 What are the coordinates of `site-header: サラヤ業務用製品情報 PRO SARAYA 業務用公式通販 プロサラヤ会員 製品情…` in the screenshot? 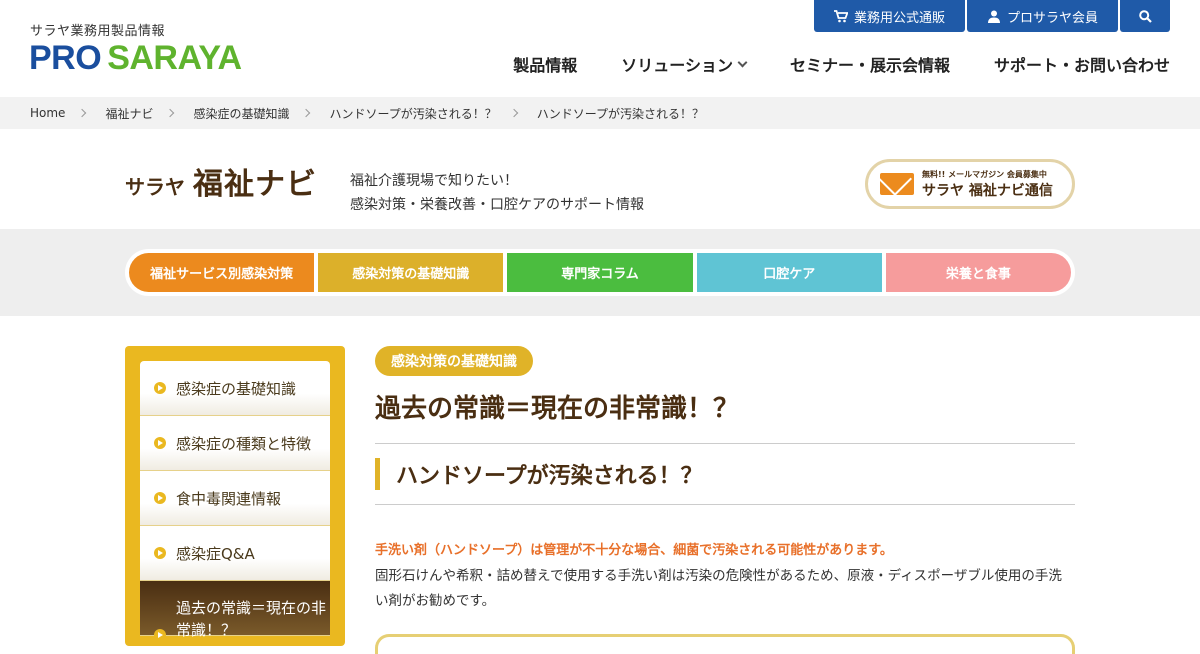 It's located at (600, 48).